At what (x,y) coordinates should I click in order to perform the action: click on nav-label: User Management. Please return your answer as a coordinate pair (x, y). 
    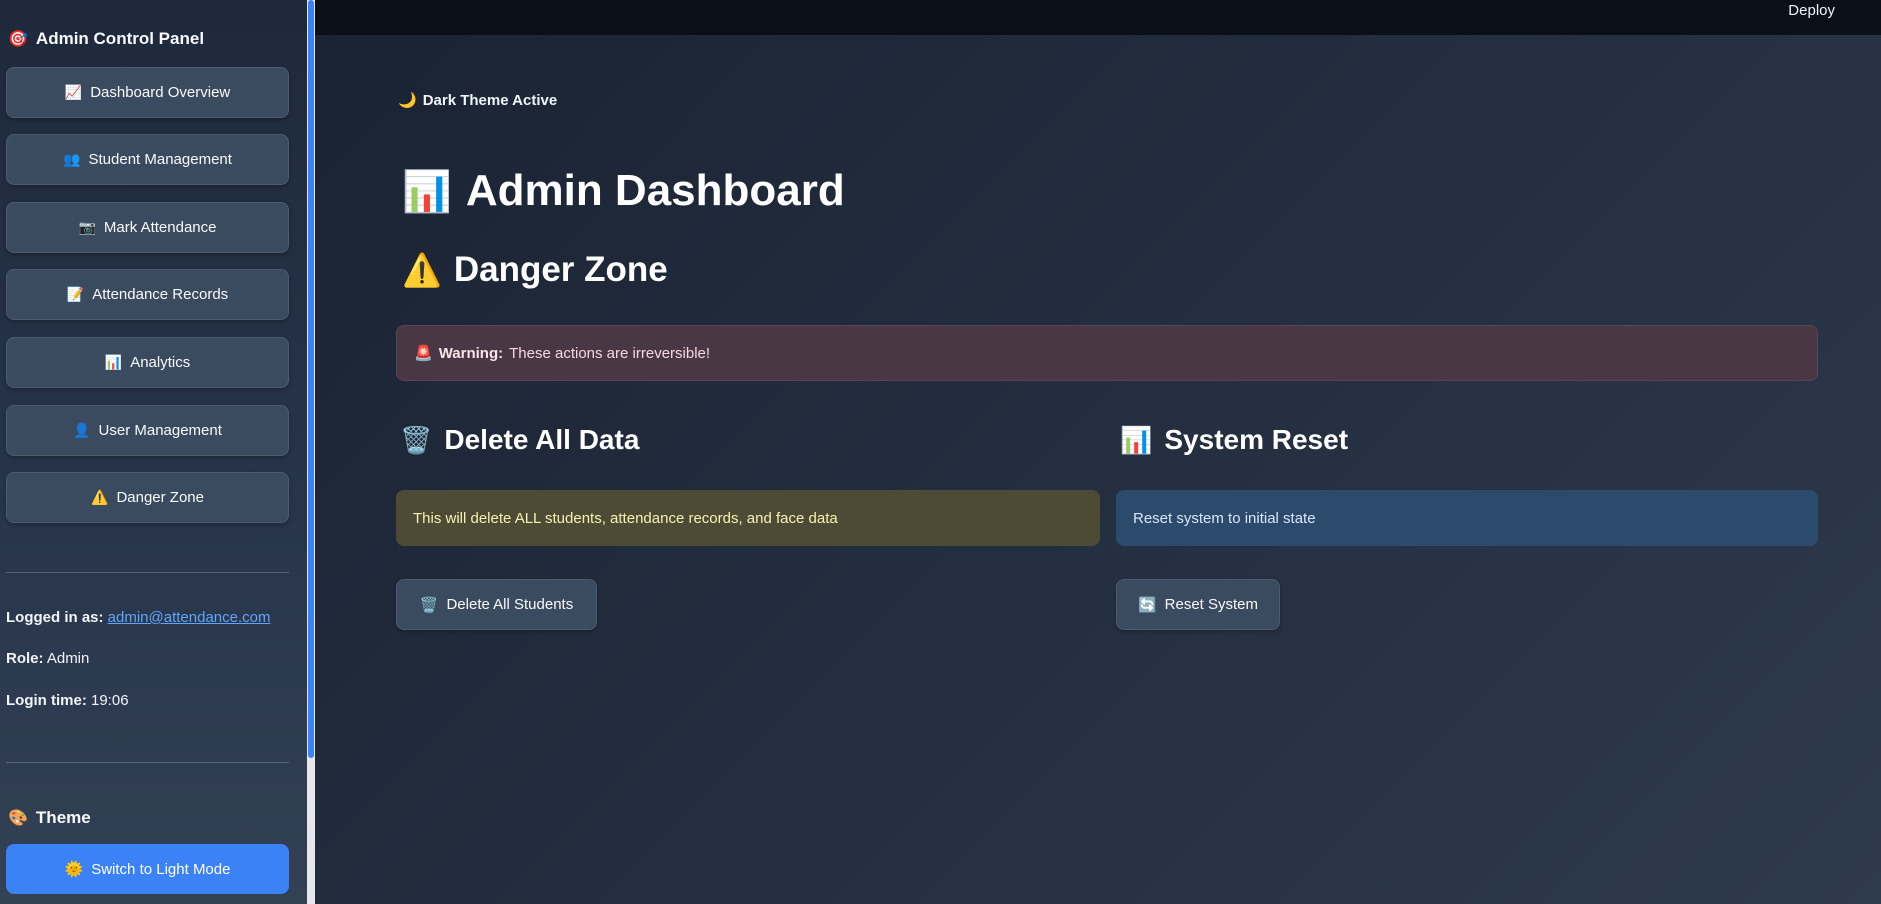
    Looking at the image, I should click on (160, 430).